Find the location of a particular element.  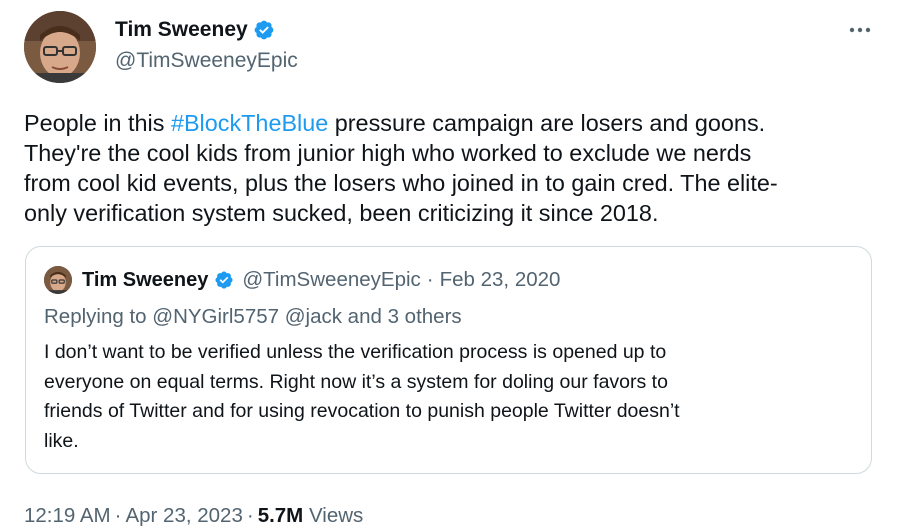

quoted-tweet-date: Feb 23, 2020 is located at coordinates (500, 280).